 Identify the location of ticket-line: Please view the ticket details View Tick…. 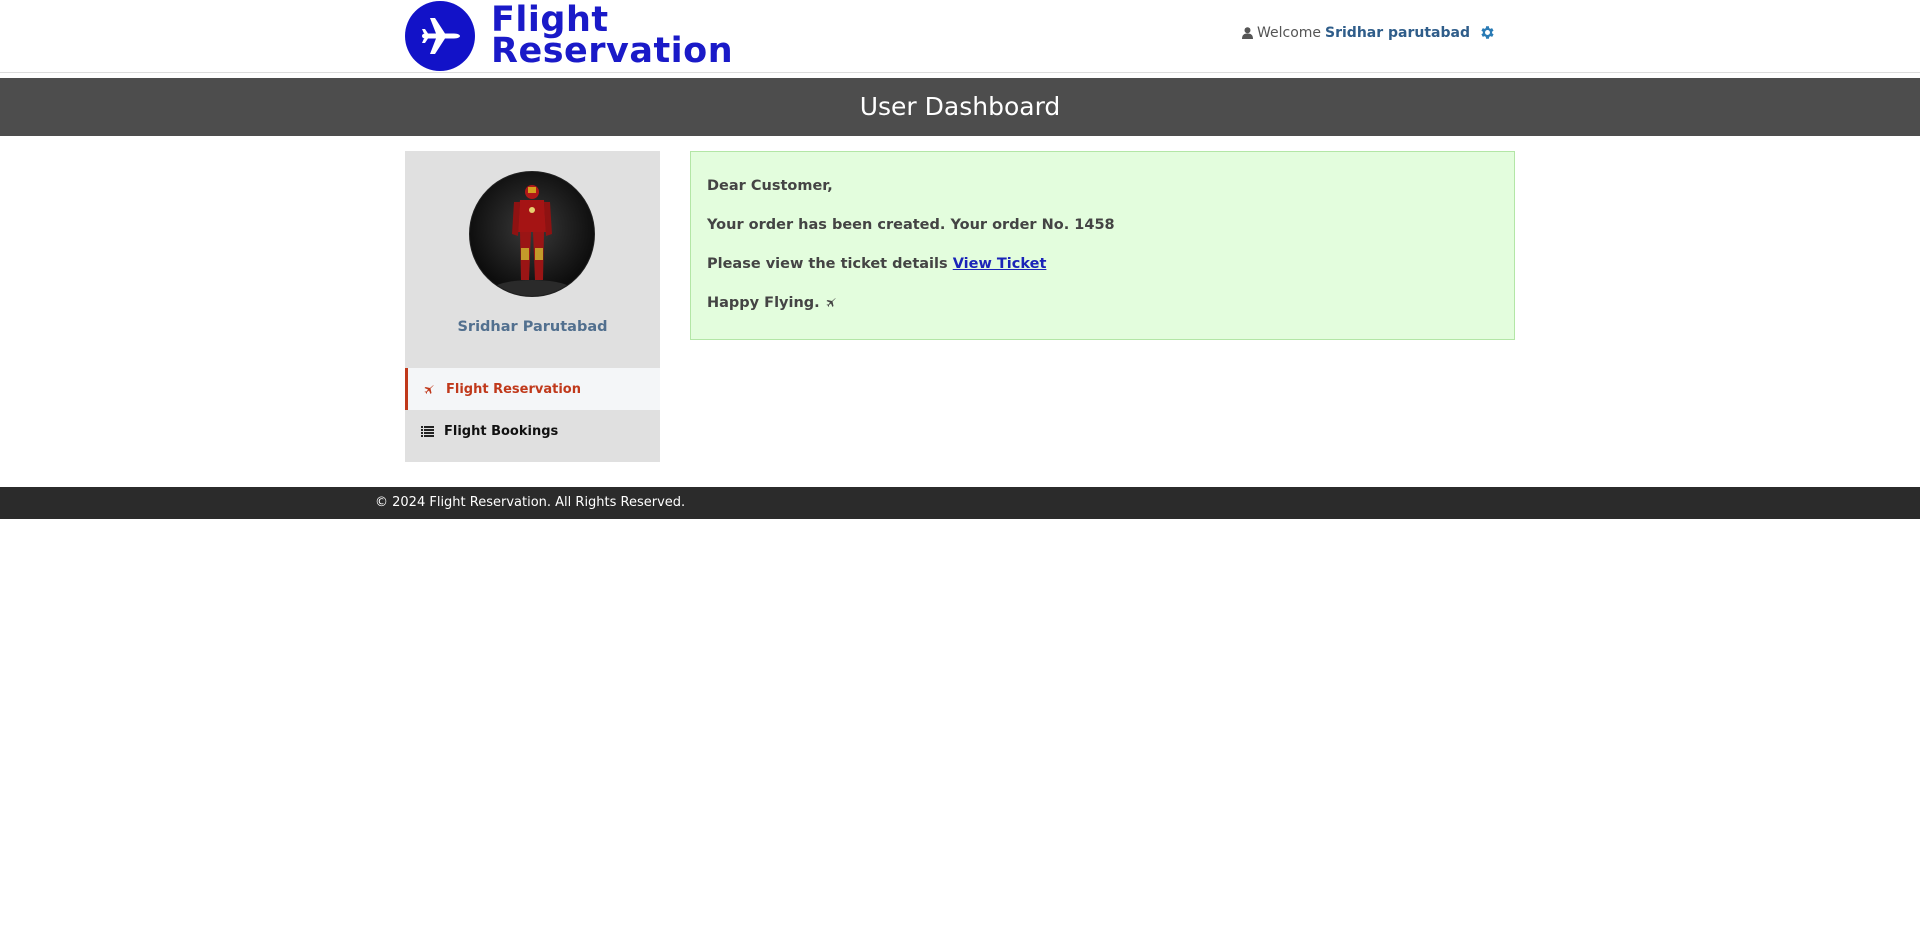
(1102, 264).